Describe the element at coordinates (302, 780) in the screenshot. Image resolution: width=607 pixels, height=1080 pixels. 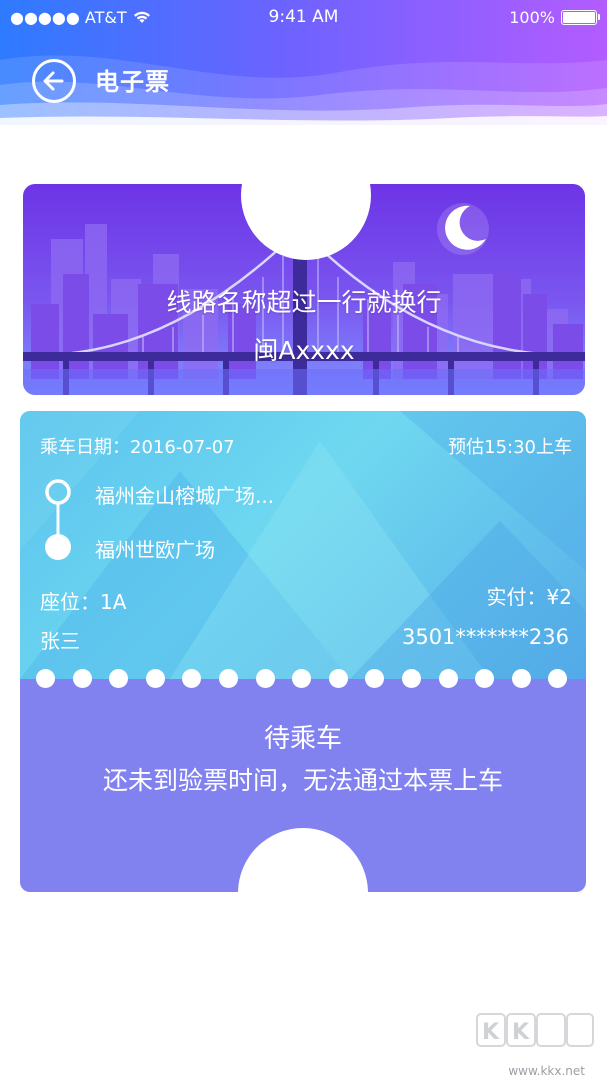
I see `ticket-status-message: 还未到验票时间，无法通过本票上车` at that location.